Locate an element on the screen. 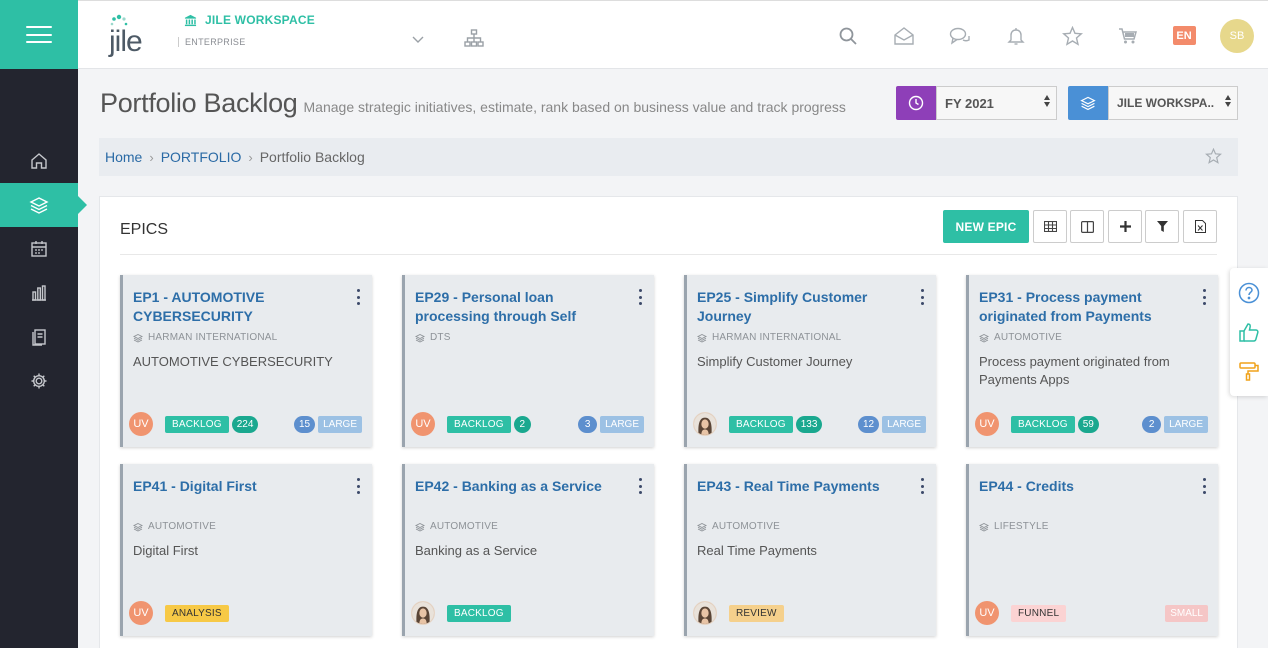 This screenshot has width=1268, height=648. epic-title: EP25 - Simplify Customer Journey is located at coordinates (804, 307).